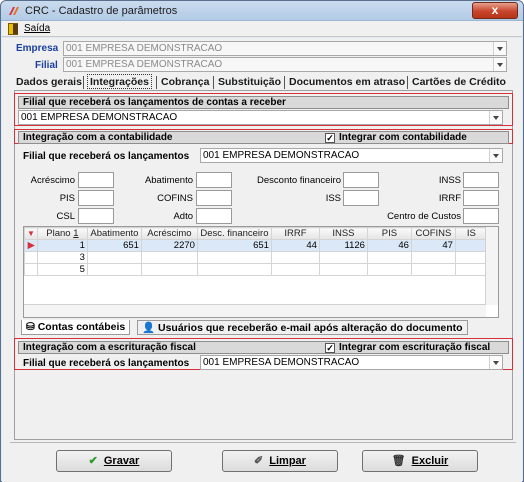 The image size is (524, 482). What do you see at coordinates (481, 180) in the screenshot?
I see `inss-field` at bounding box center [481, 180].